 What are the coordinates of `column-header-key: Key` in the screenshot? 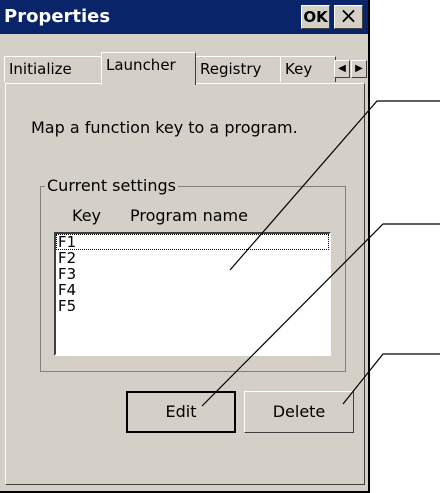 It's located at (87, 215).